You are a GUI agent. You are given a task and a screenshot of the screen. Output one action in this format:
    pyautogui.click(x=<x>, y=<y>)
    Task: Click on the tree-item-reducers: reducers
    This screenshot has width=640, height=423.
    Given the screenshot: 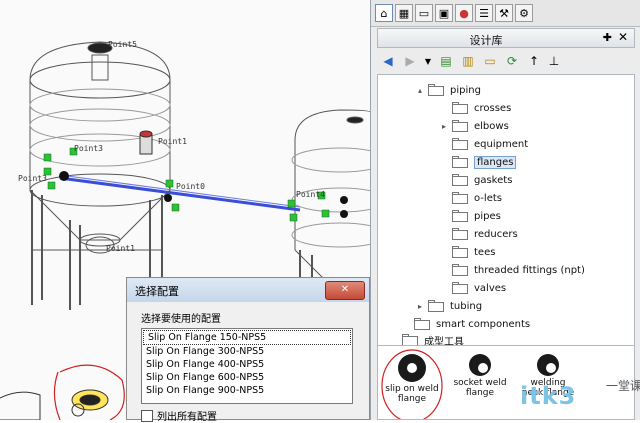 What is the action you would take?
    pyautogui.click(x=480, y=234)
    